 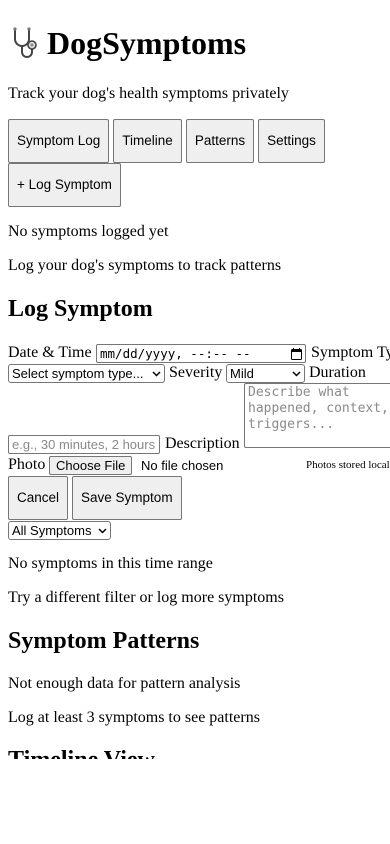 I want to click on choose-file-button: Choose File, so click(x=91, y=465).